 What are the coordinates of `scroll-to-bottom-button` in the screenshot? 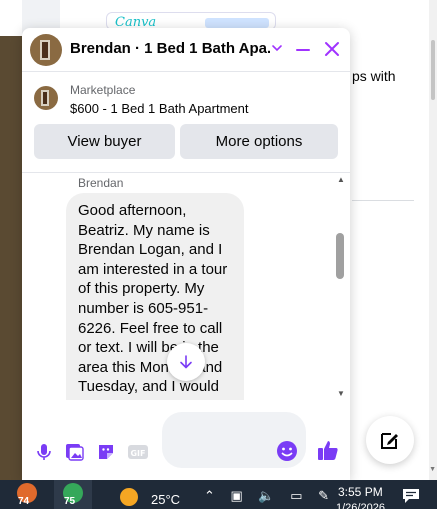 It's located at (186, 362).